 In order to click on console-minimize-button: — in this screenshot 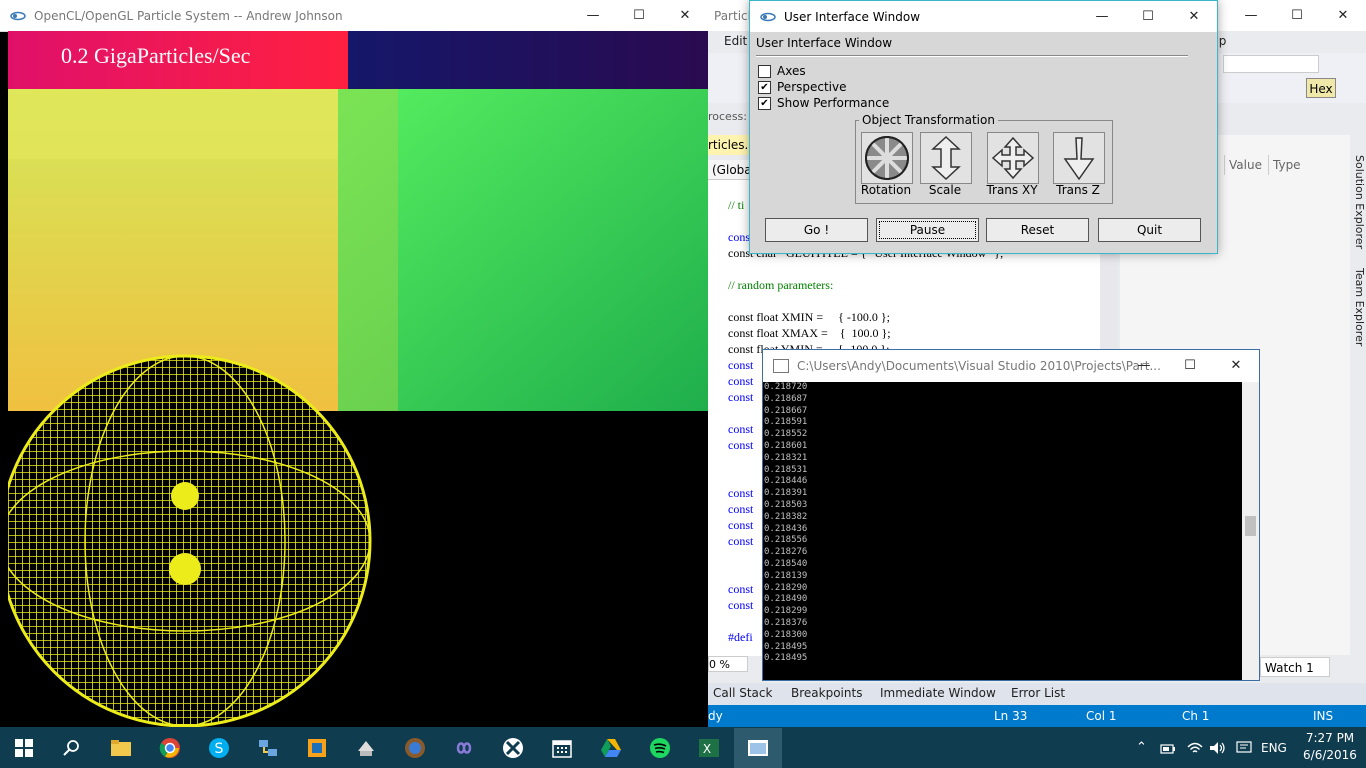, I will do `click(1144, 365)`.